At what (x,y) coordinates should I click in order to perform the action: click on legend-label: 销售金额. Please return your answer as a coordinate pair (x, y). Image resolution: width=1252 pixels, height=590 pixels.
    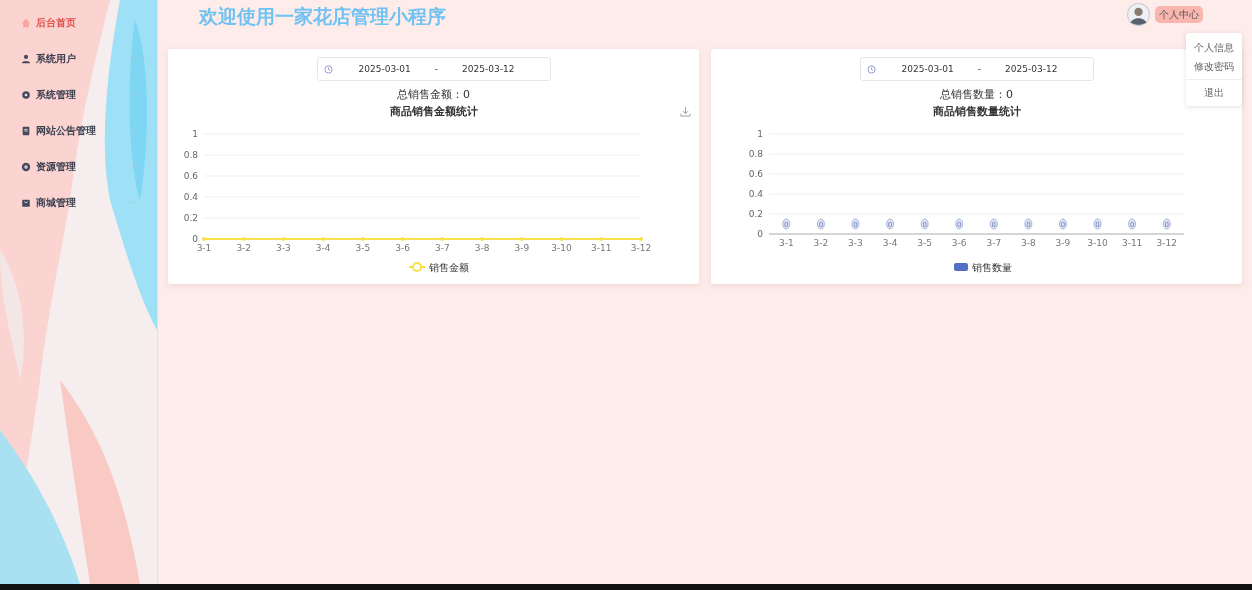
    Looking at the image, I should click on (449, 267).